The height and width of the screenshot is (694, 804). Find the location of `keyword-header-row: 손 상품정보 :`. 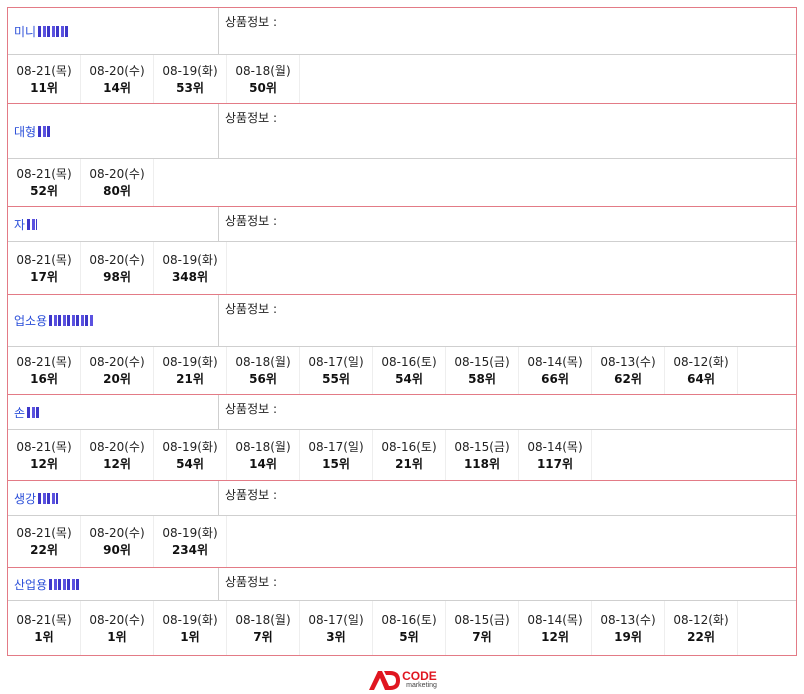

keyword-header-row: 손 상품정보 : is located at coordinates (402, 412).